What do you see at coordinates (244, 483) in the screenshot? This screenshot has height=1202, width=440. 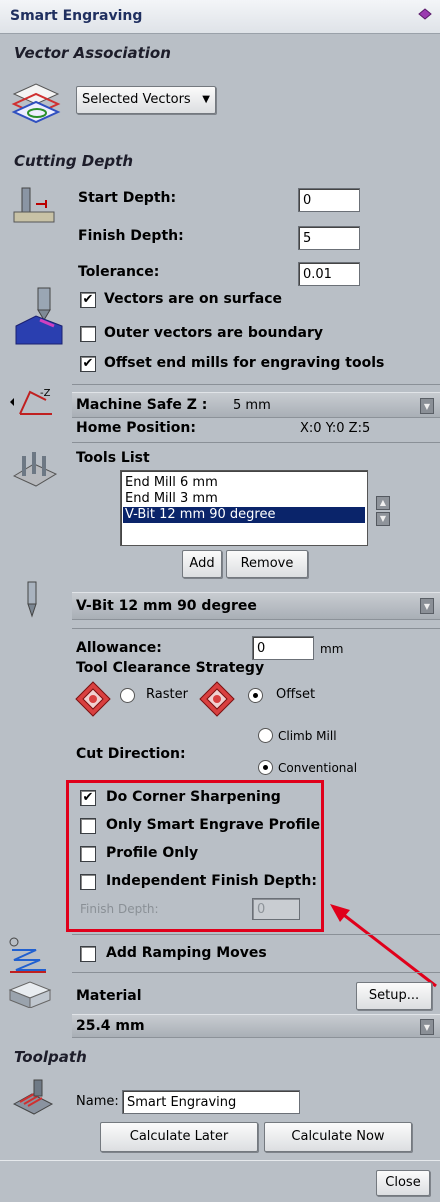 I see `tool-item: End Mill 6 mm` at bounding box center [244, 483].